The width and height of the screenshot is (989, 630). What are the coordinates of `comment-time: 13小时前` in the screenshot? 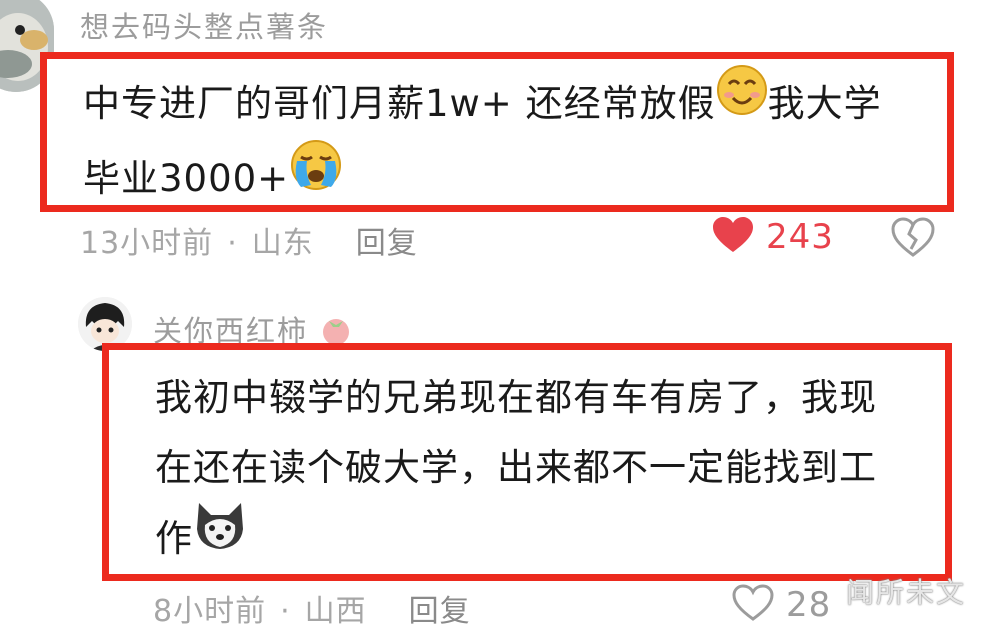 It's located at (147, 243).